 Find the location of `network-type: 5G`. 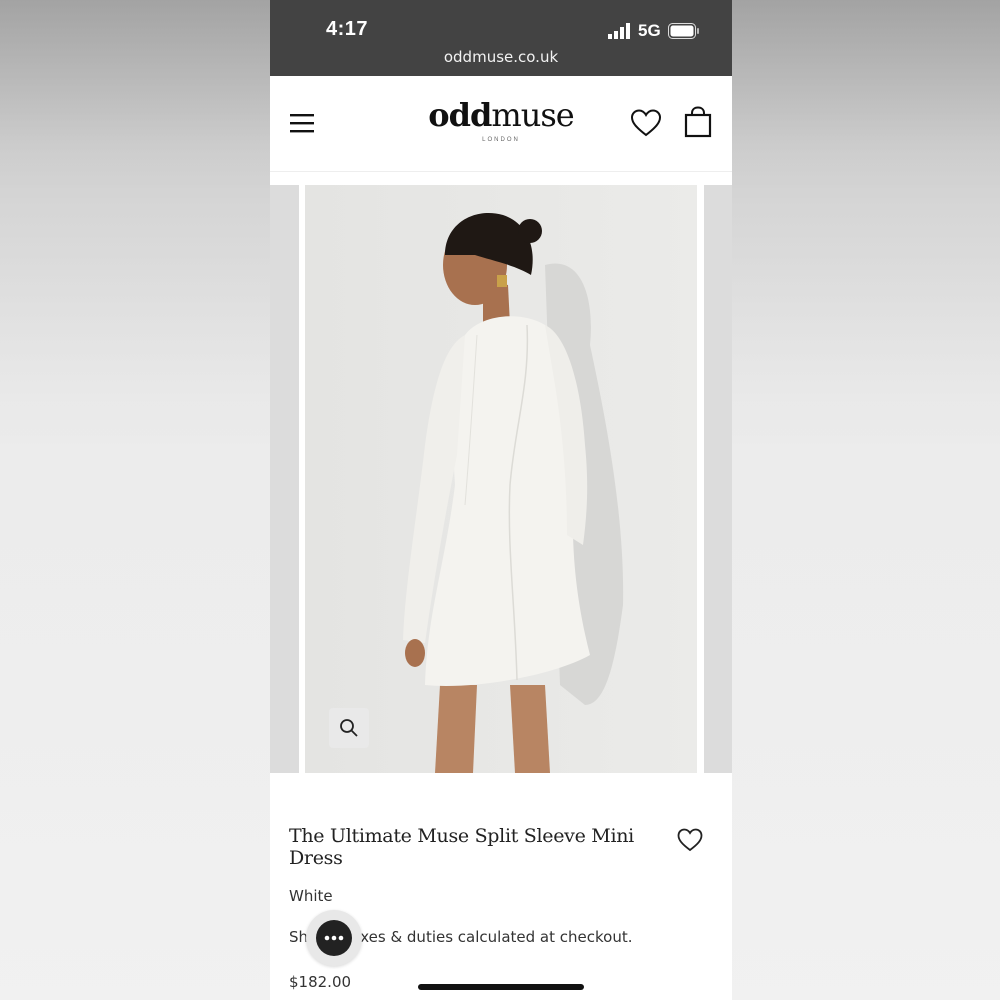

network-type: 5G is located at coordinates (649, 30).